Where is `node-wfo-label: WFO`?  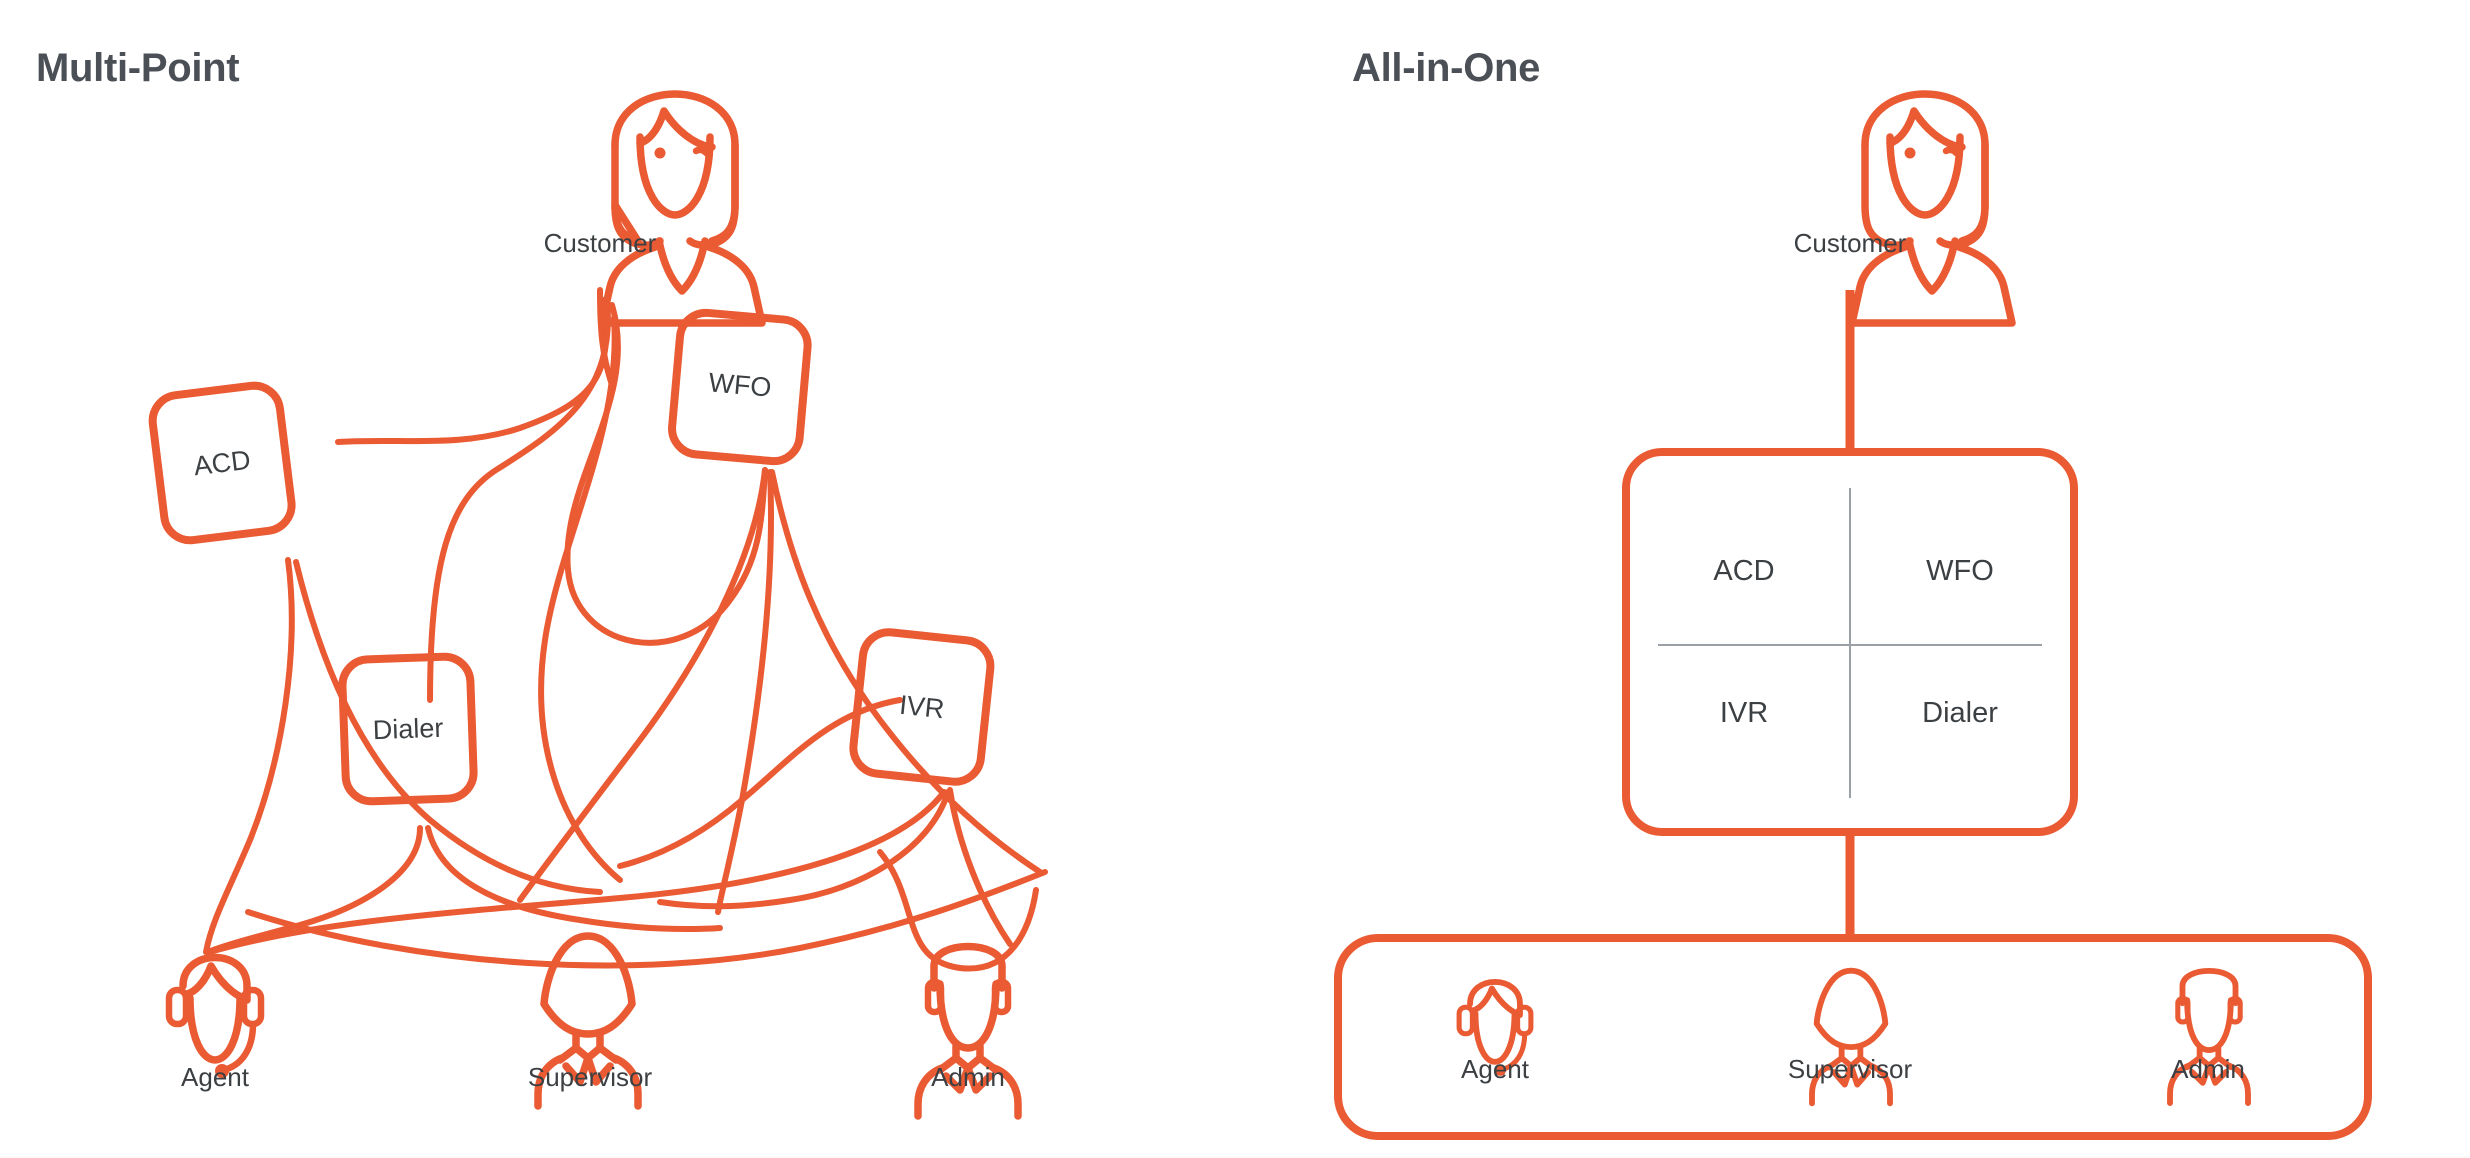
node-wfo-label: WFO is located at coordinates (739, 384).